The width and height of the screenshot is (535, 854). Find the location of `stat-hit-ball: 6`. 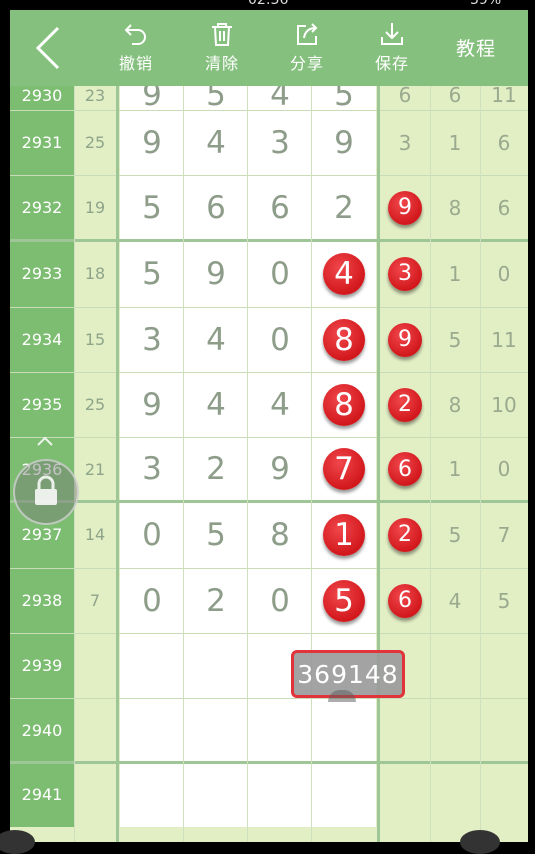

stat-hit-ball: 6 is located at coordinates (405, 600).